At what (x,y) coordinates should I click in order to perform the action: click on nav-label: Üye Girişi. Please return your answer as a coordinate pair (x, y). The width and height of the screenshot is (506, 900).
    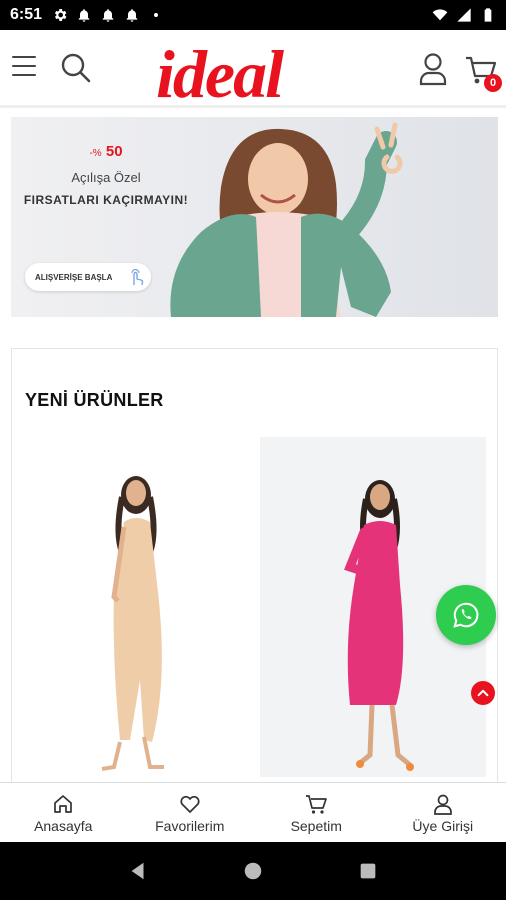
    Looking at the image, I should click on (443, 825).